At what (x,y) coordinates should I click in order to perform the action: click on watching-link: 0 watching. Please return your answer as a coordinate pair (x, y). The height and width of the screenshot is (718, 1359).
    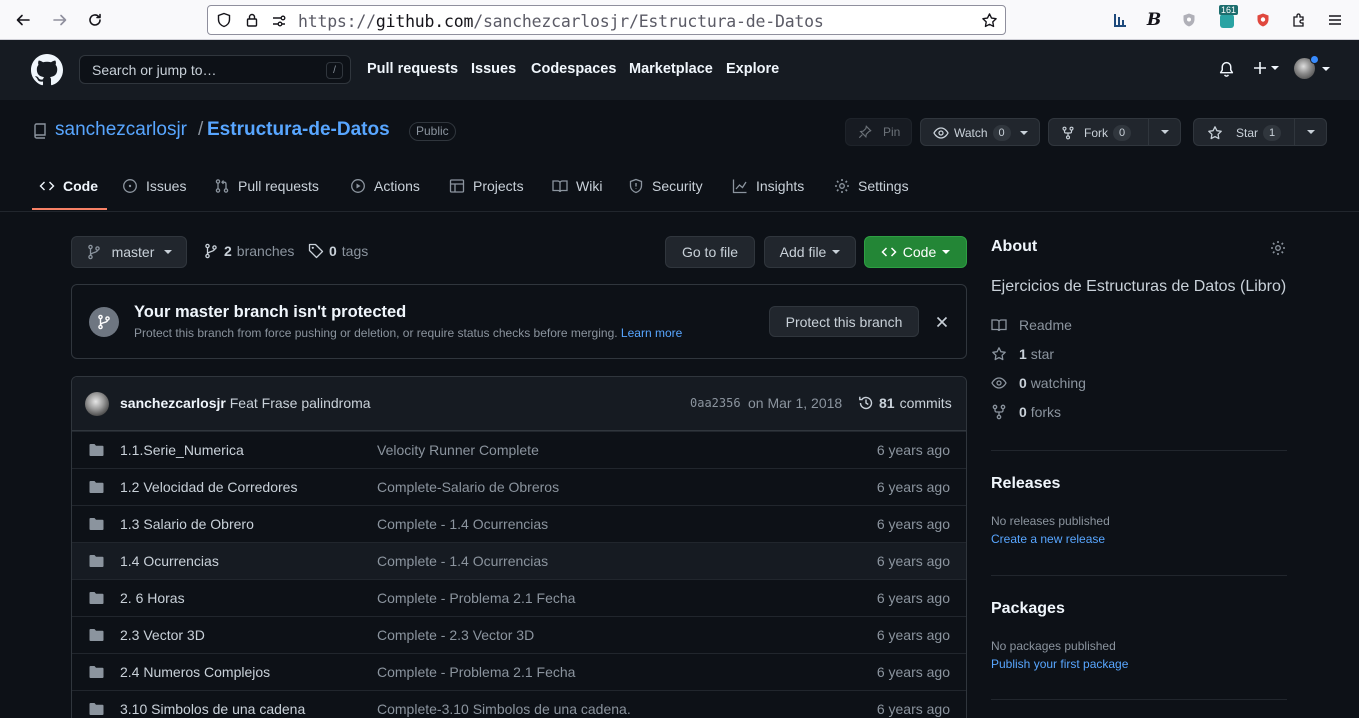
    Looking at the image, I should click on (1038, 383).